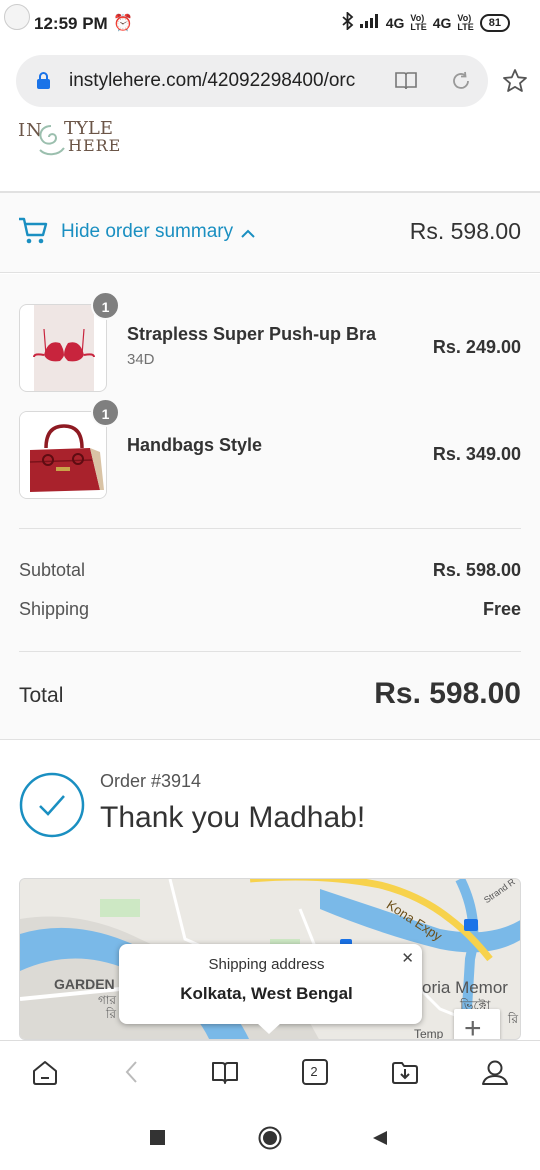  I want to click on status-indicators: 4G Vo) LTE 4G Vo) LTE 81, so click(426, 21).